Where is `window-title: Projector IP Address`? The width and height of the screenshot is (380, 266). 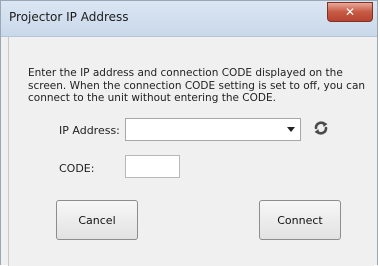 window-title: Projector IP Address is located at coordinates (69, 17).